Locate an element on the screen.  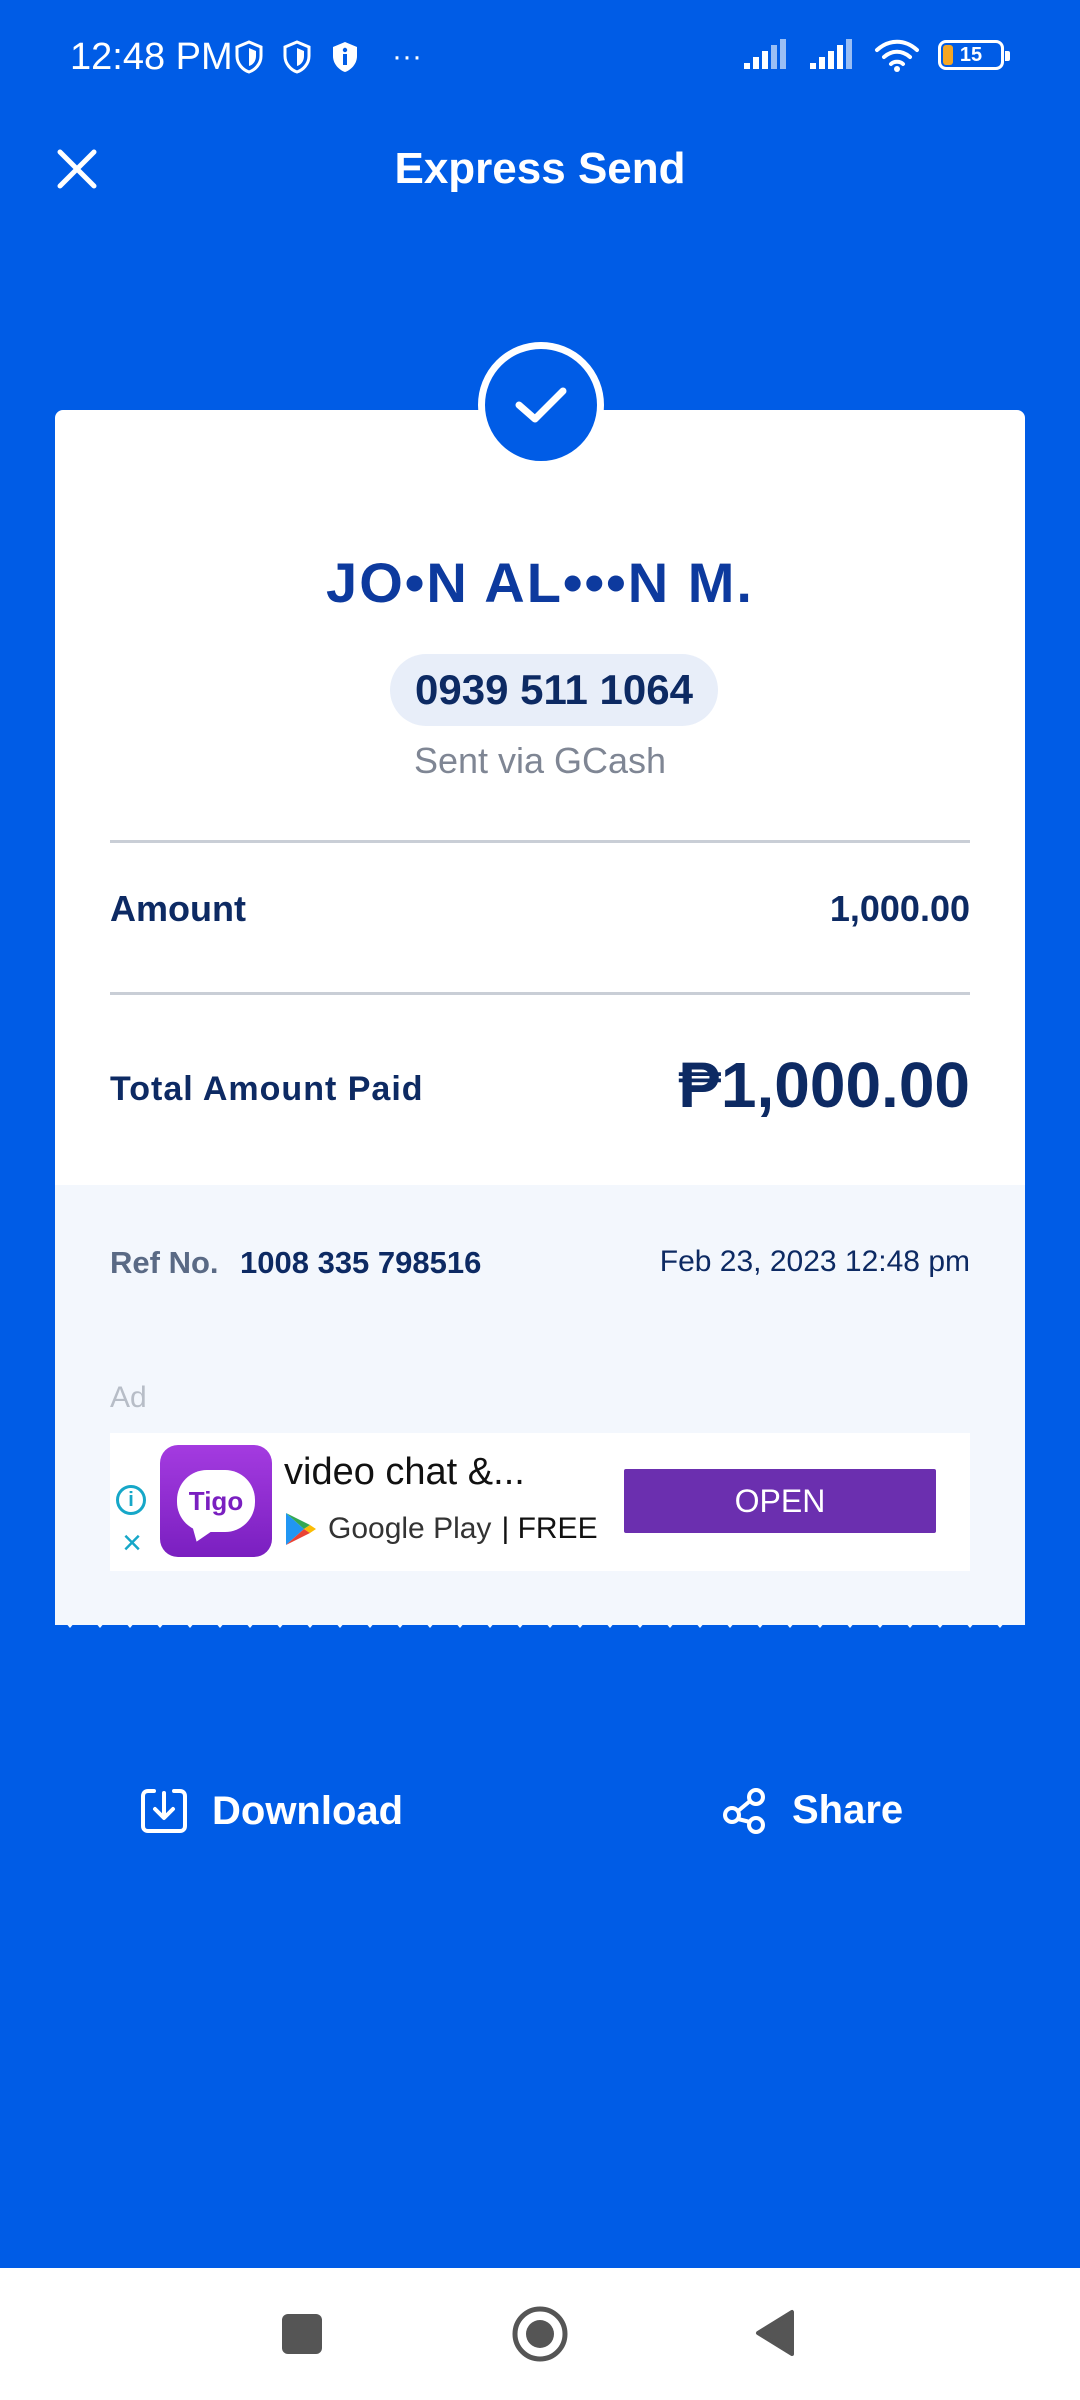
shield-info-icon is located at coordinates (345, 57).